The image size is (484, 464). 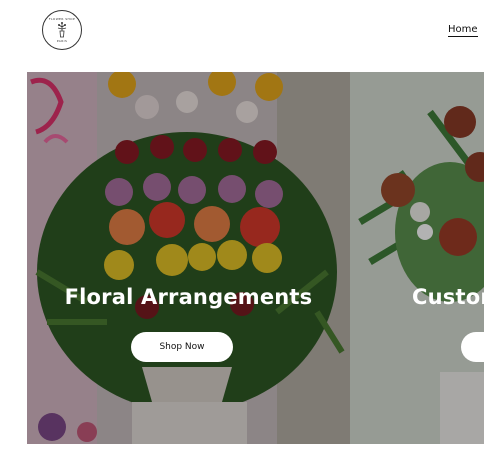 I want to click on nav-home-link: Home, so click(x=463, y=30).